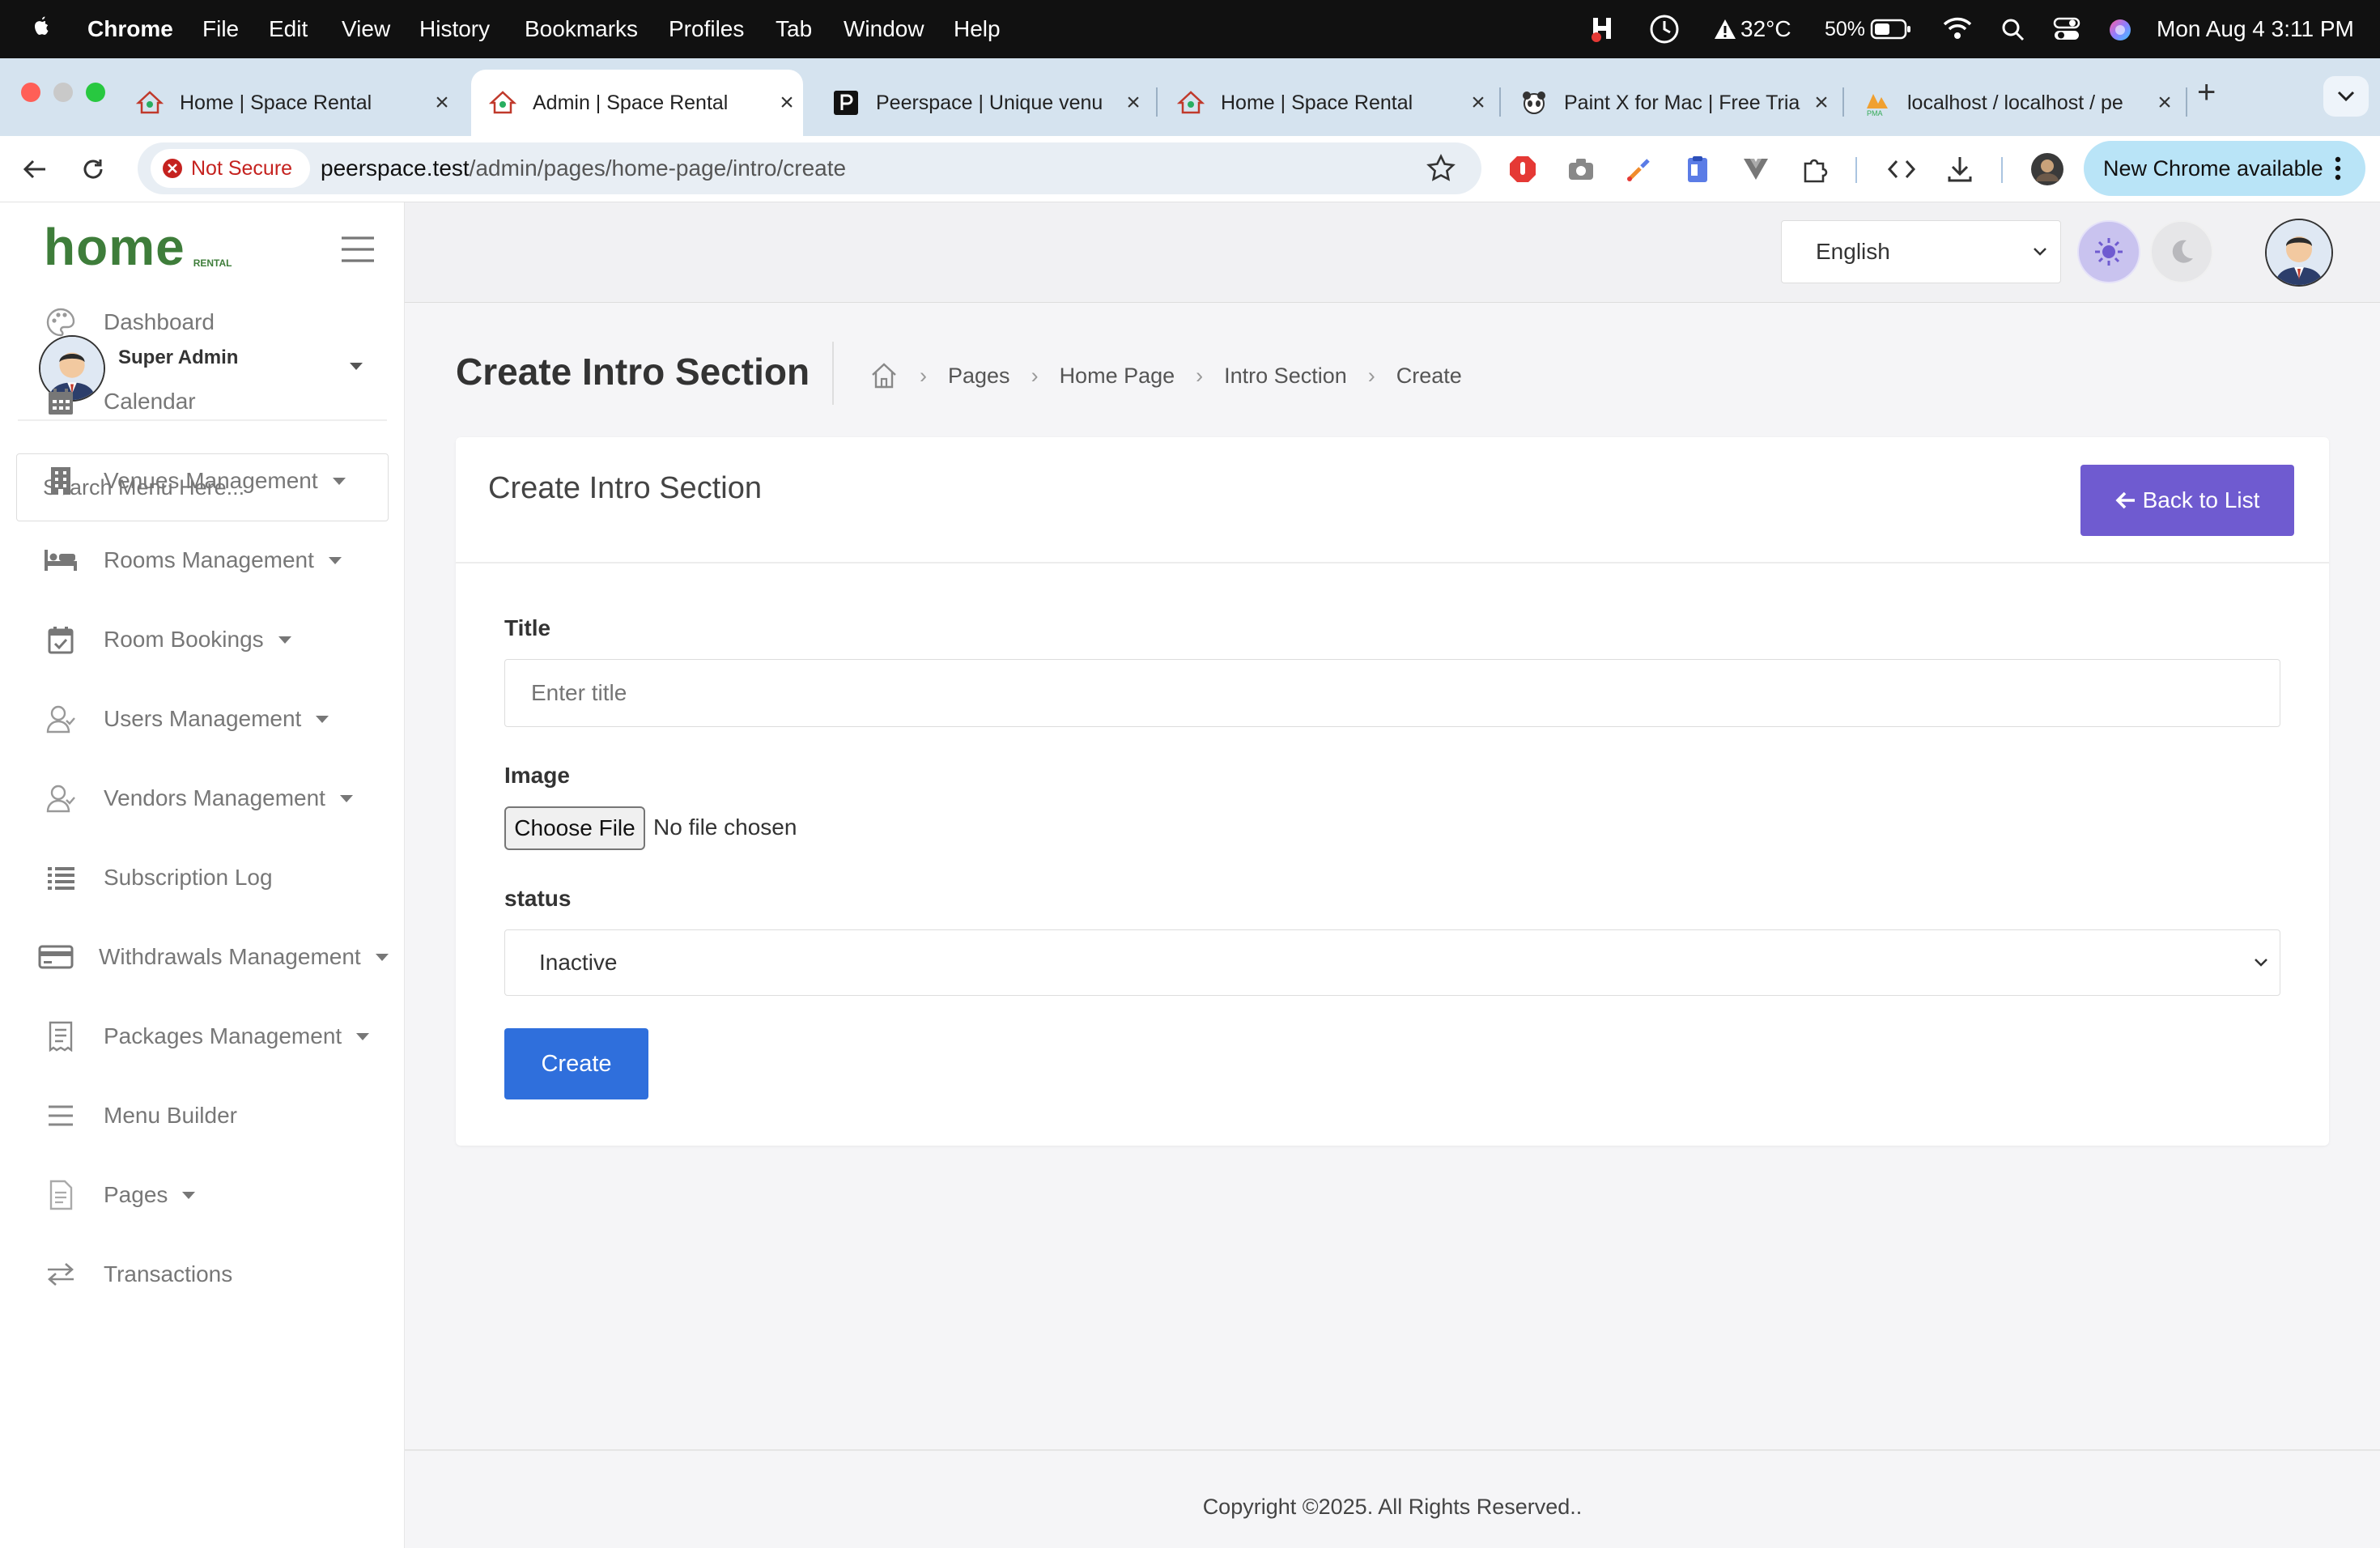 This screenshot has height=1548, width=2380. What do you see at coordinates (1603, 29) in the screenshot?
I see `h-app-icon` at bounding box center [1603, 29].